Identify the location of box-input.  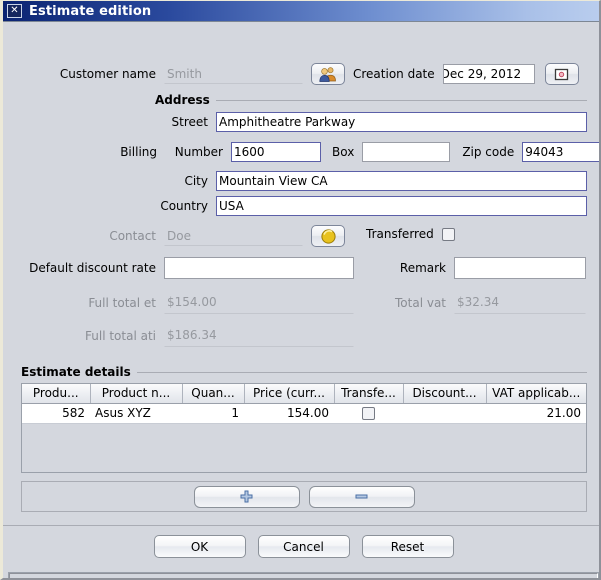
(406, 152).